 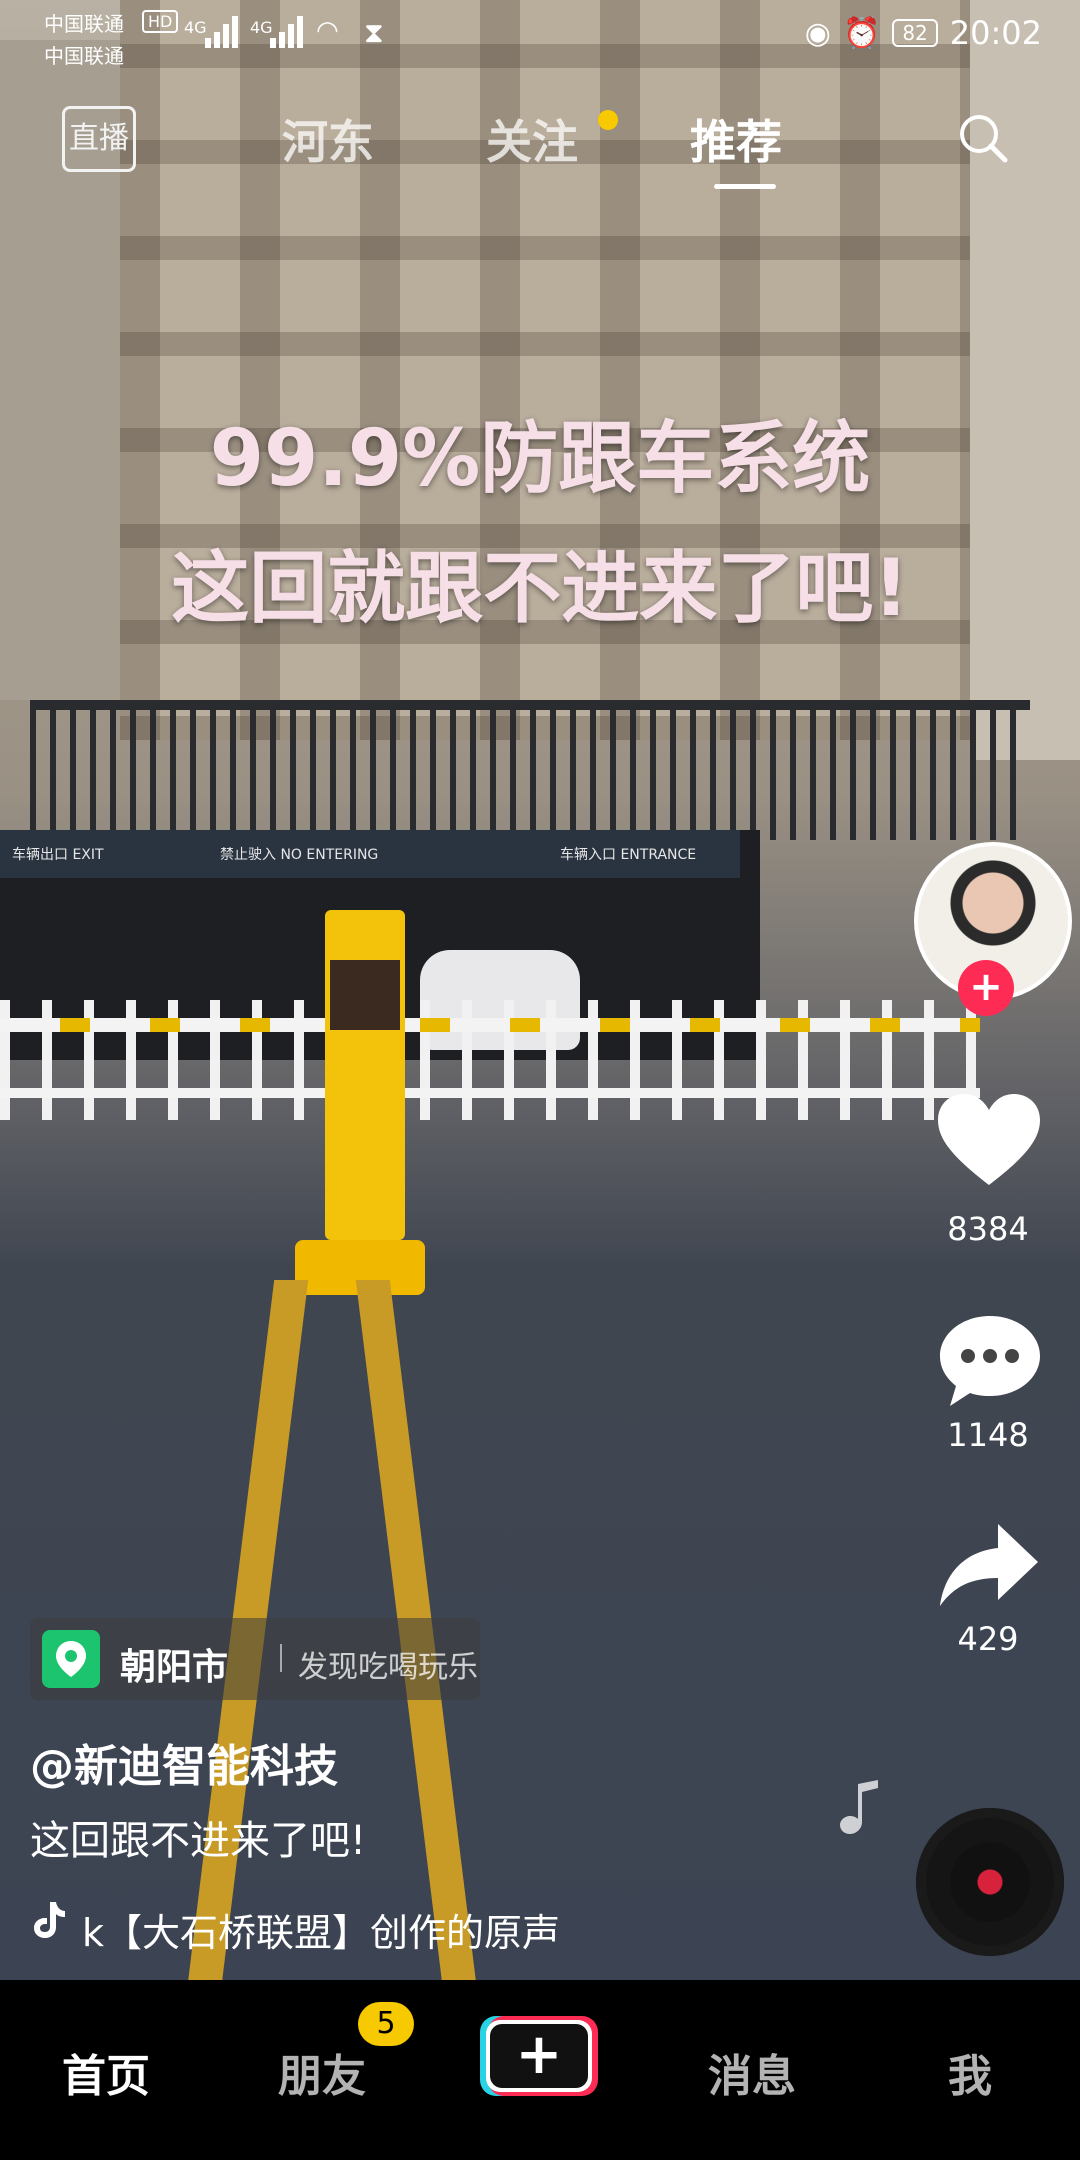 What do you see at coordinates (49, 1920) in the screenshot?
I see `tiktok-note-icon` at bounding box center [49, 1920].